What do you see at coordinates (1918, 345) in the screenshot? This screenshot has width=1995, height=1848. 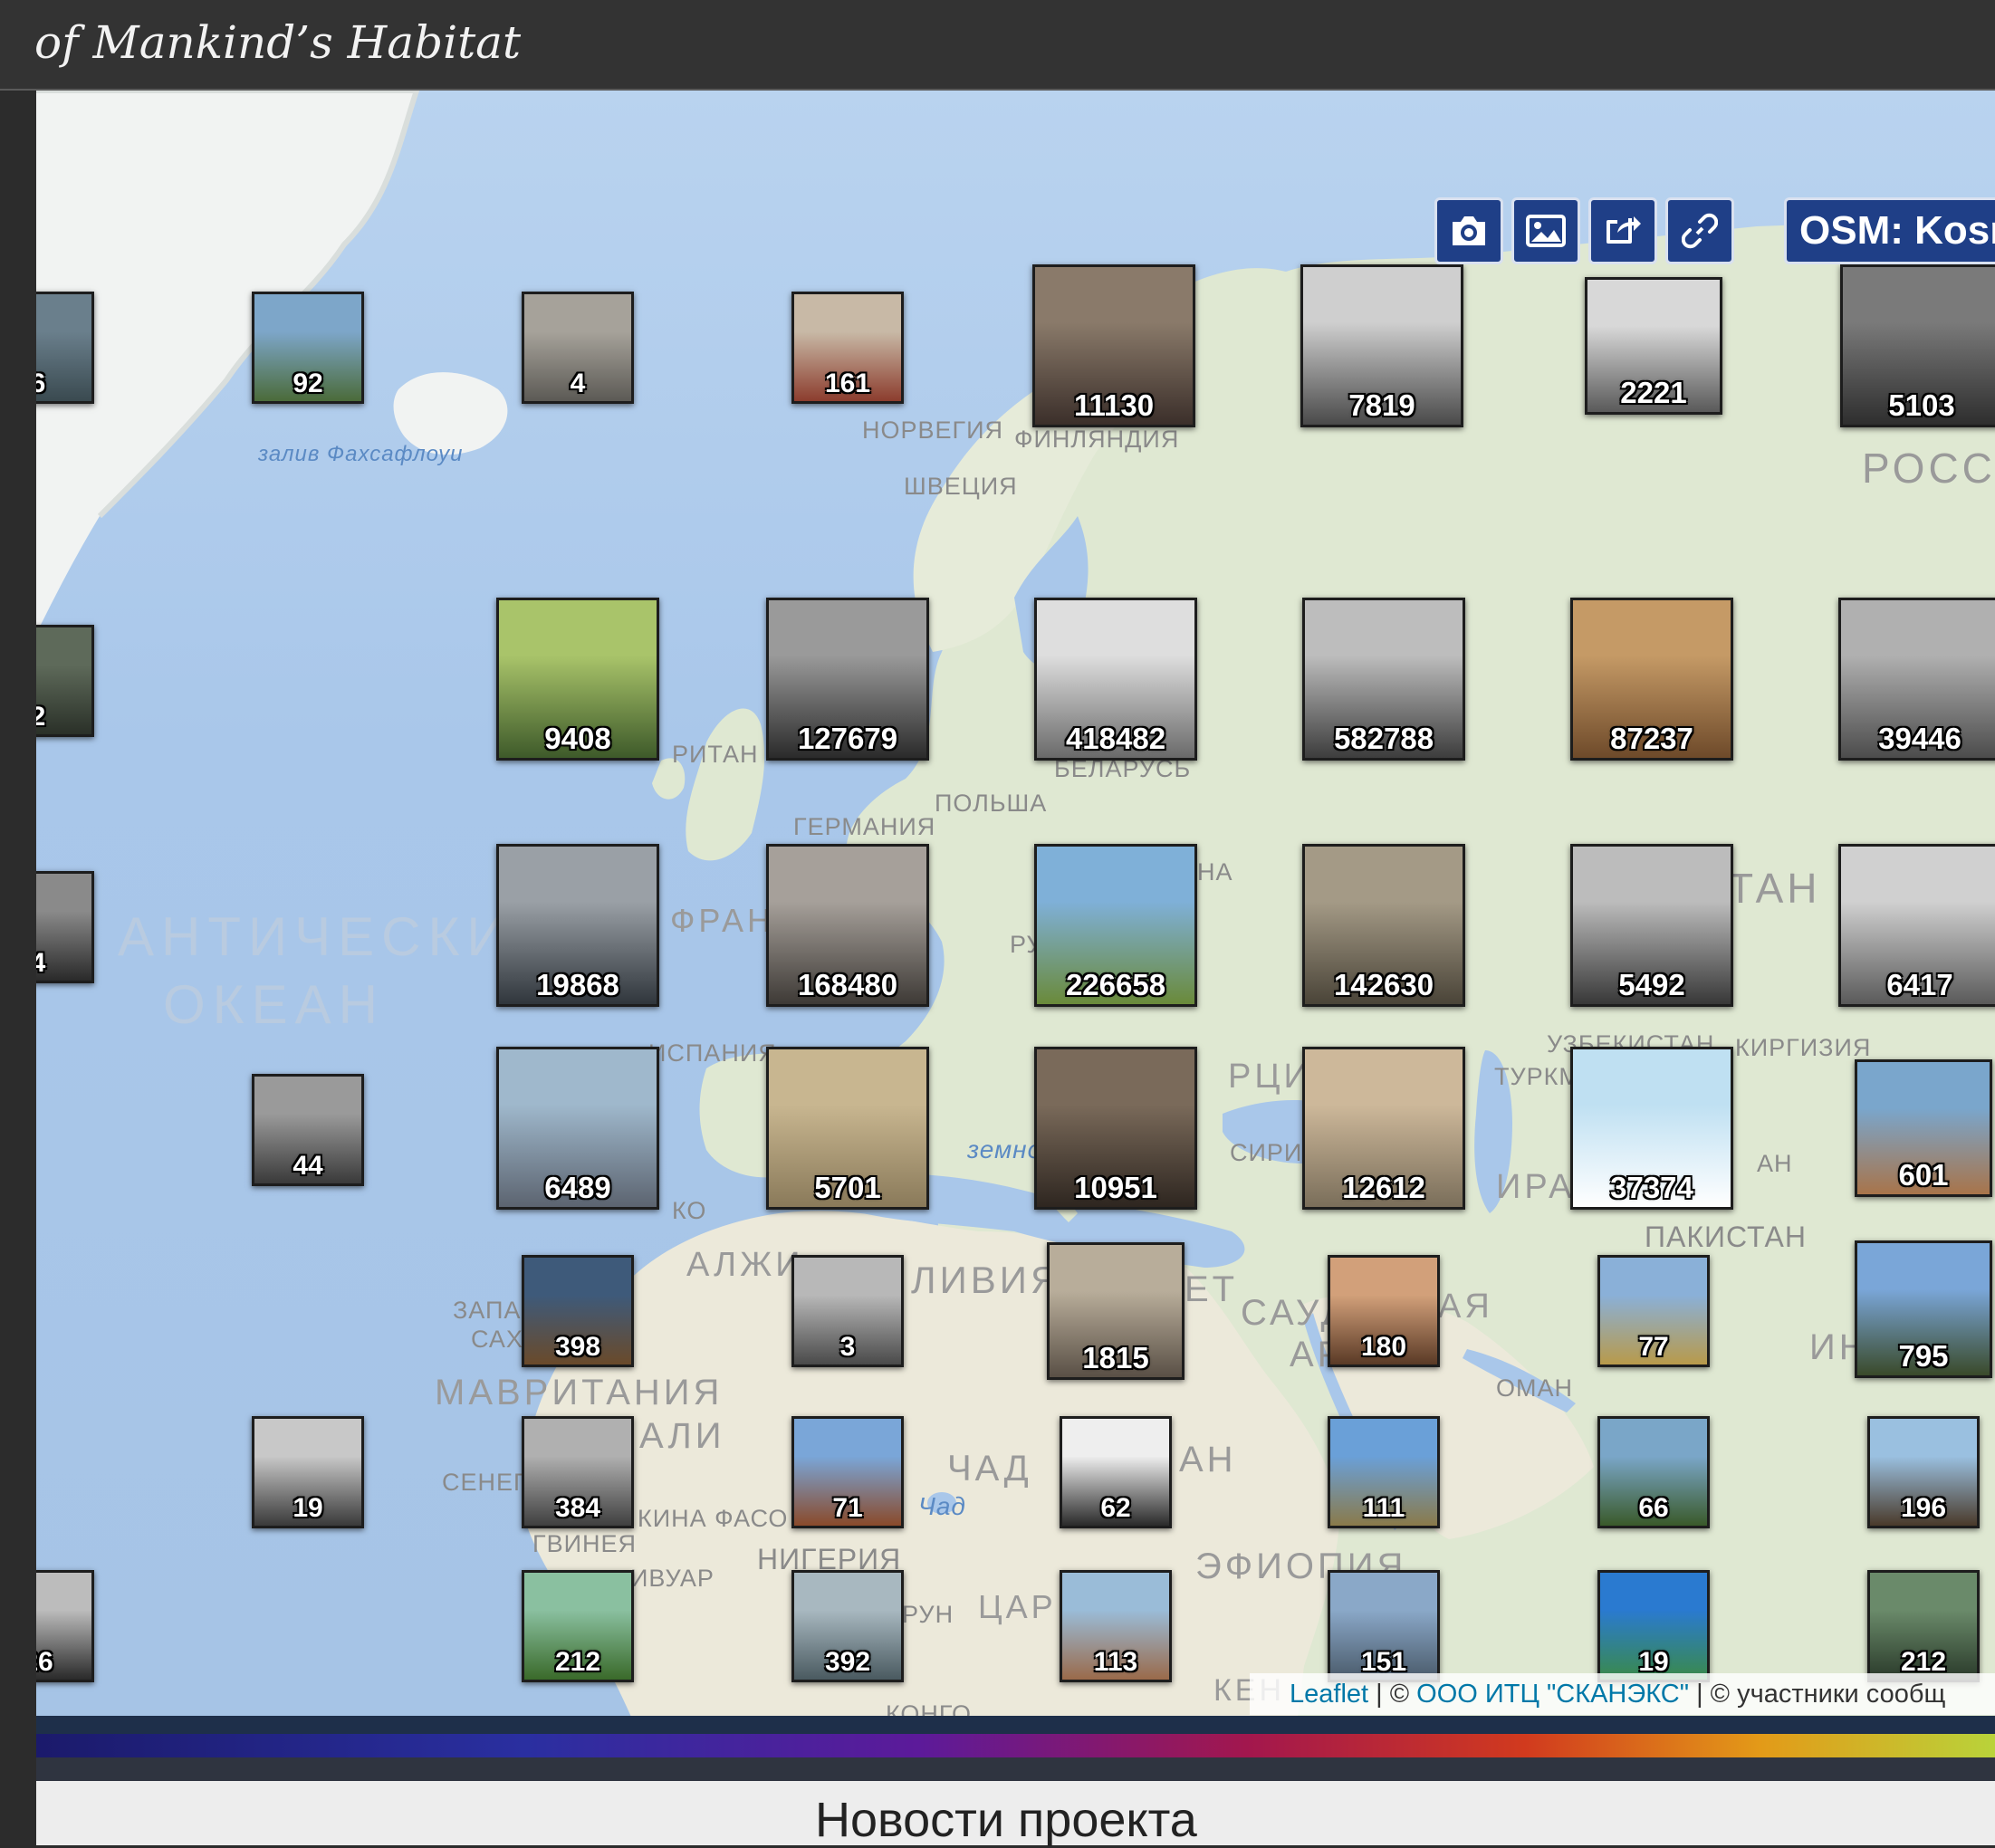 I see `photo-cluster: 5103` at bounding box center [1918, 345].